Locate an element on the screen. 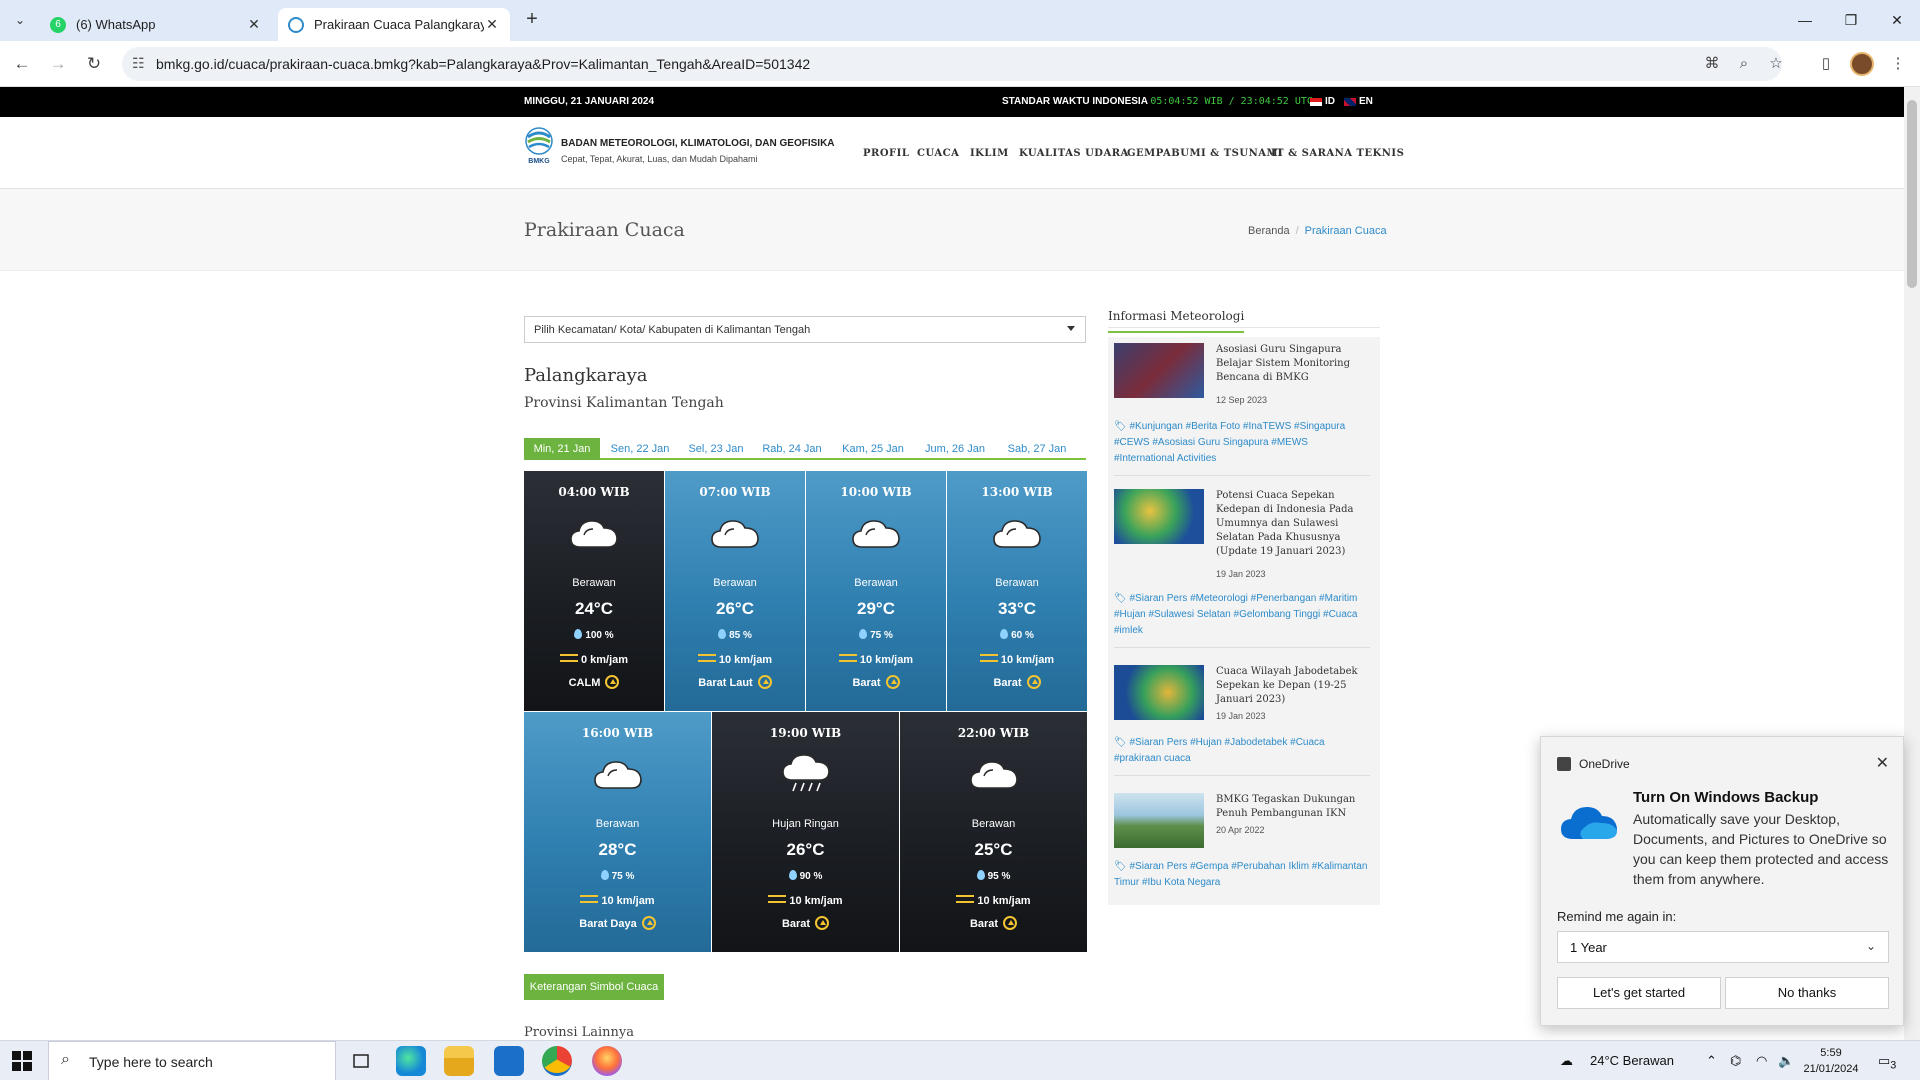  day-tab: Sel, 23 Jan is located at coordinates (716, 449).